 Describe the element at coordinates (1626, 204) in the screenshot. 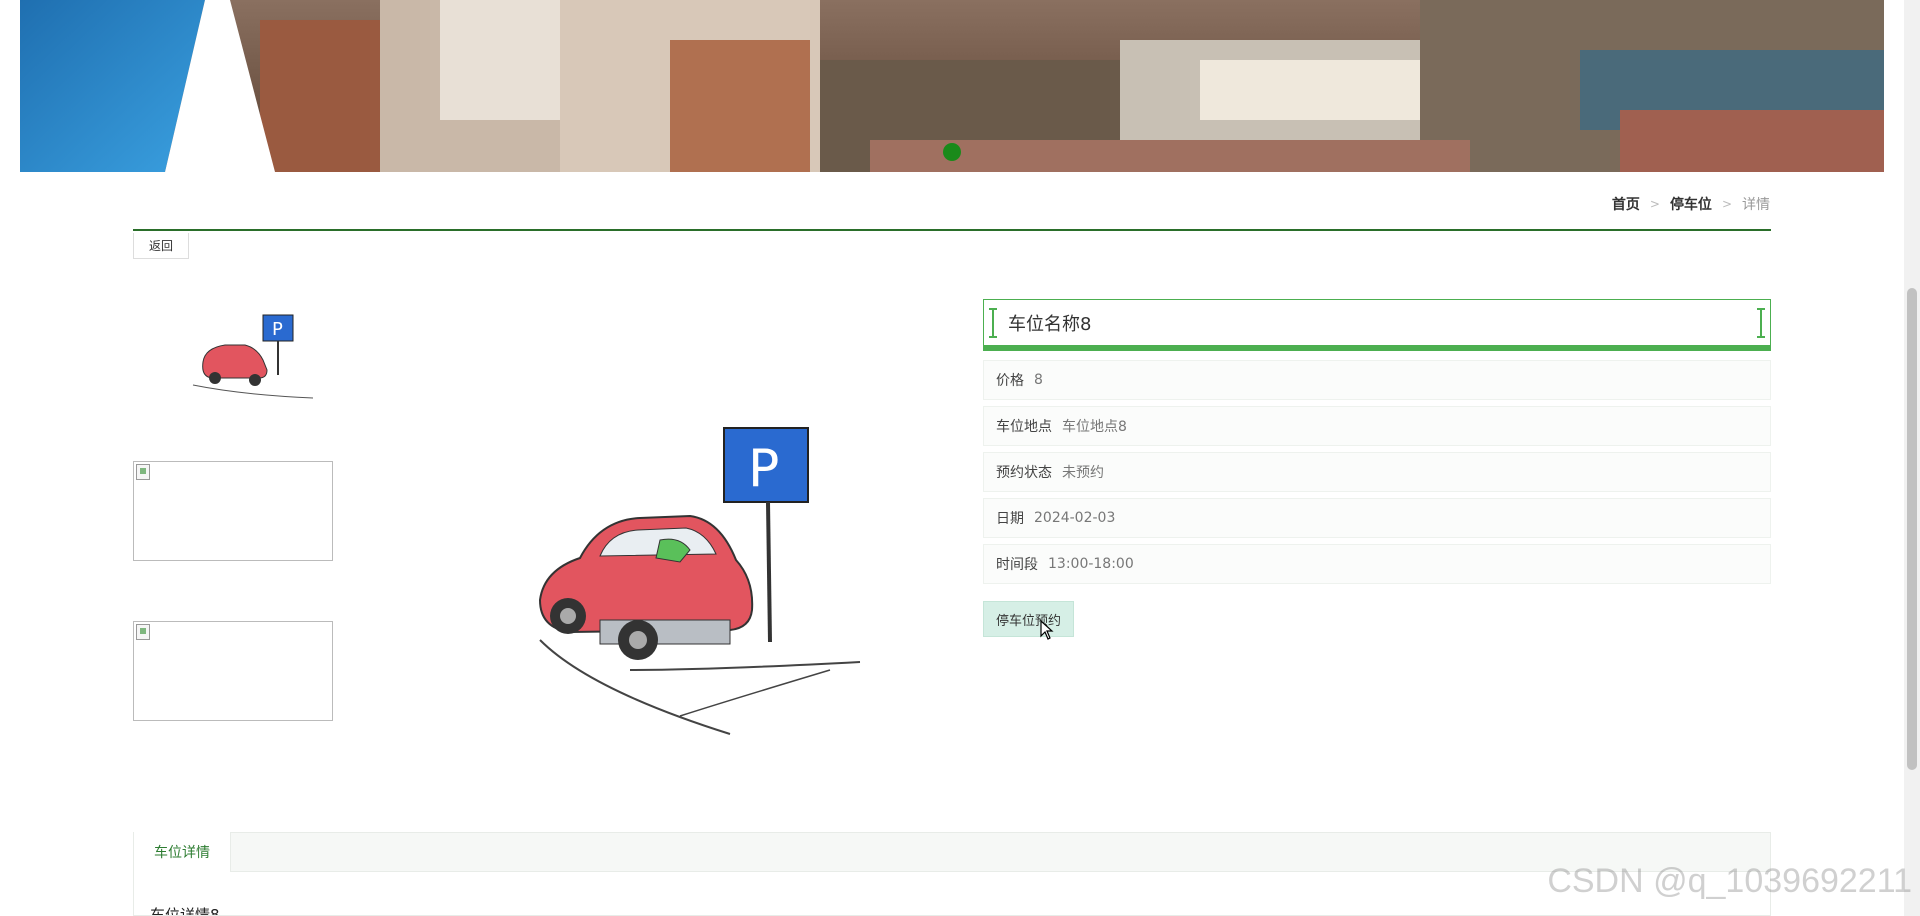

I see `breadcrumb-home: 首页` at that location.